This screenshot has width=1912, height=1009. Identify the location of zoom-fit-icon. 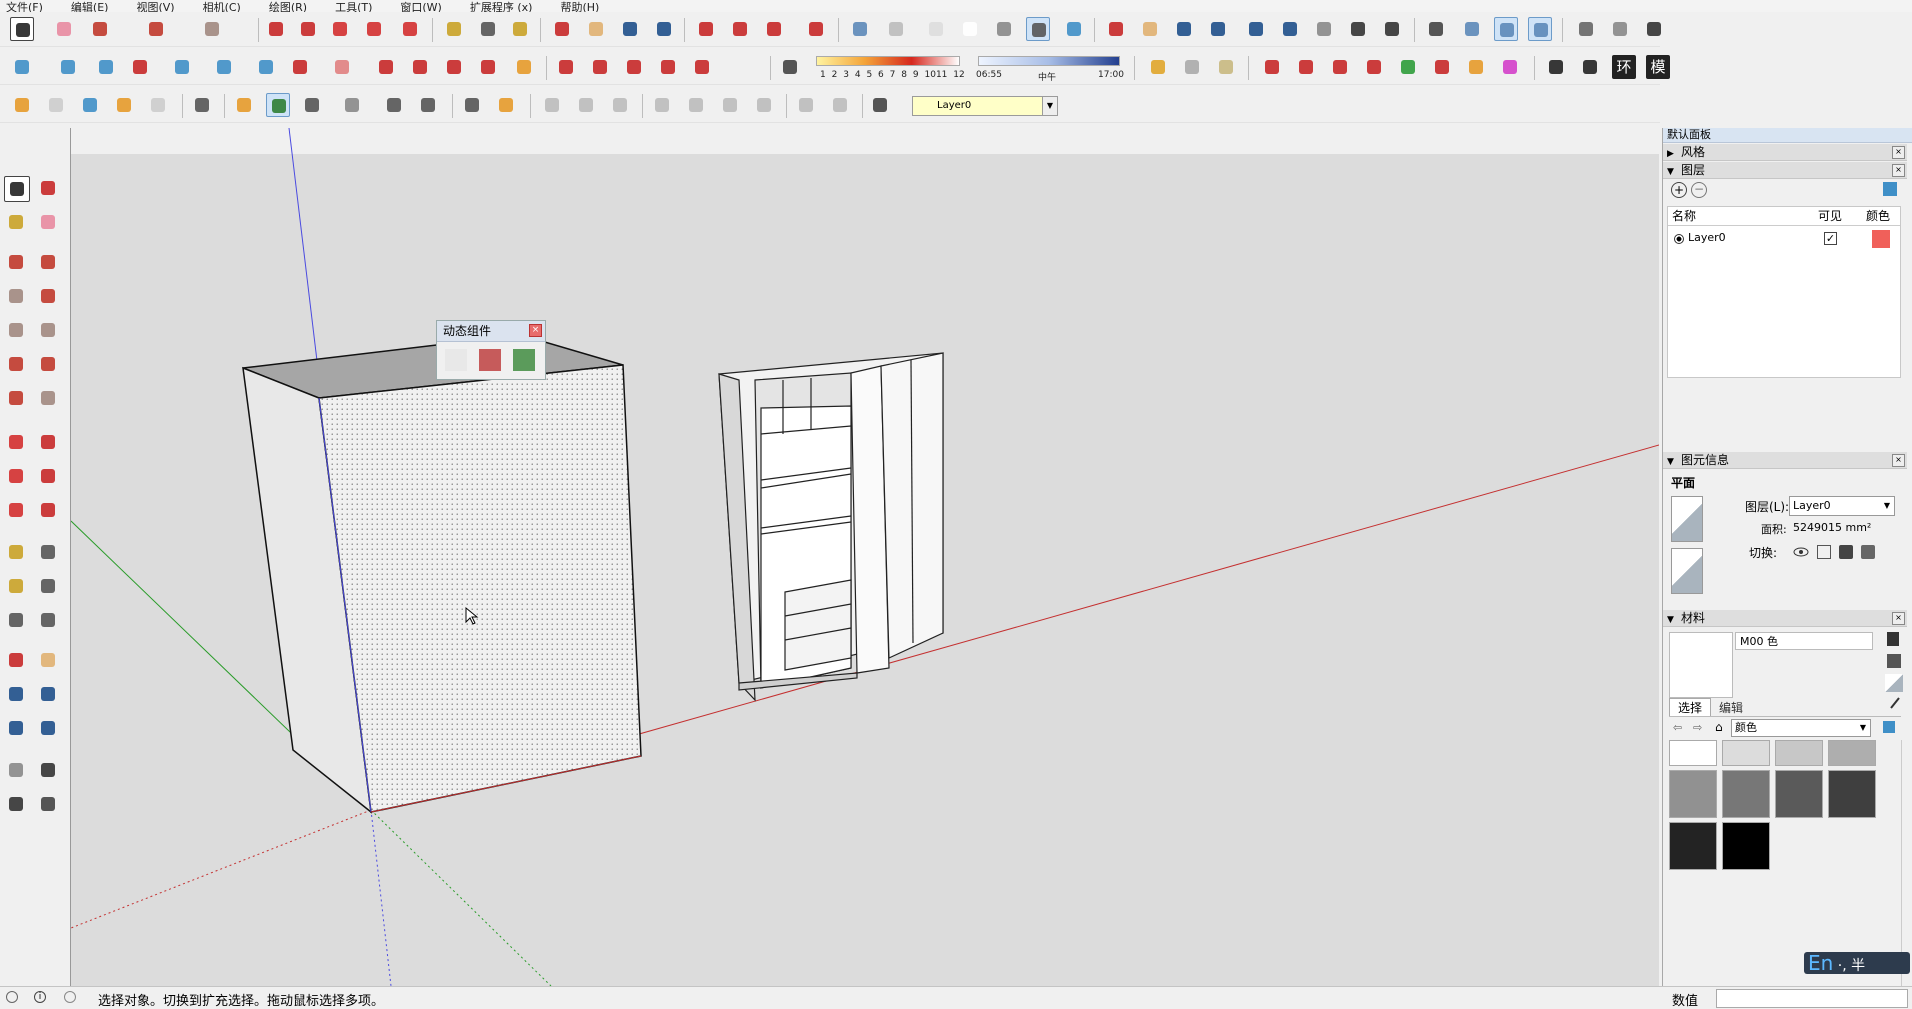
(1218, 29).